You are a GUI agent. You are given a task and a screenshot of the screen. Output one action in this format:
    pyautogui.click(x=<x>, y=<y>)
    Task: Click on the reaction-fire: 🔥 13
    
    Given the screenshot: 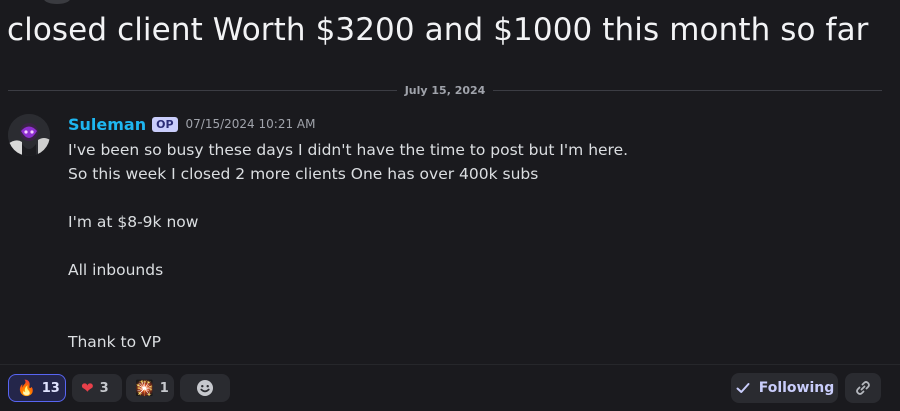 What is the action you would take?
    pyautogui.click(x=37, y=388)
    